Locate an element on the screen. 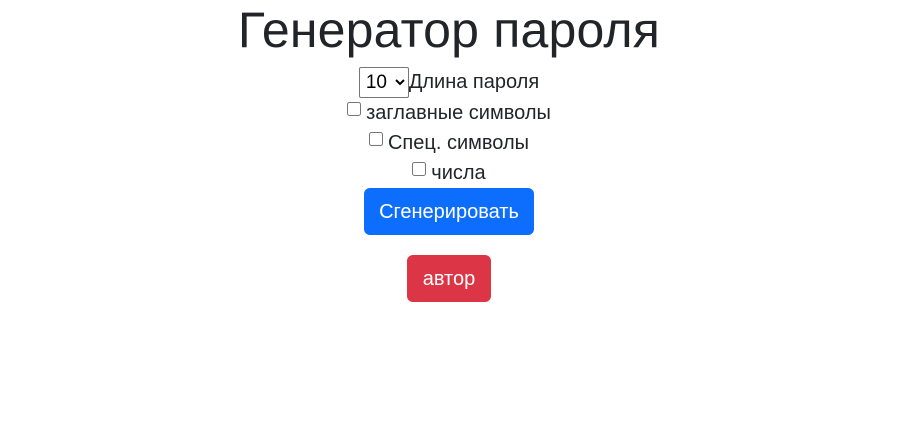  author-button: автор is located at coordinates (449, 278).